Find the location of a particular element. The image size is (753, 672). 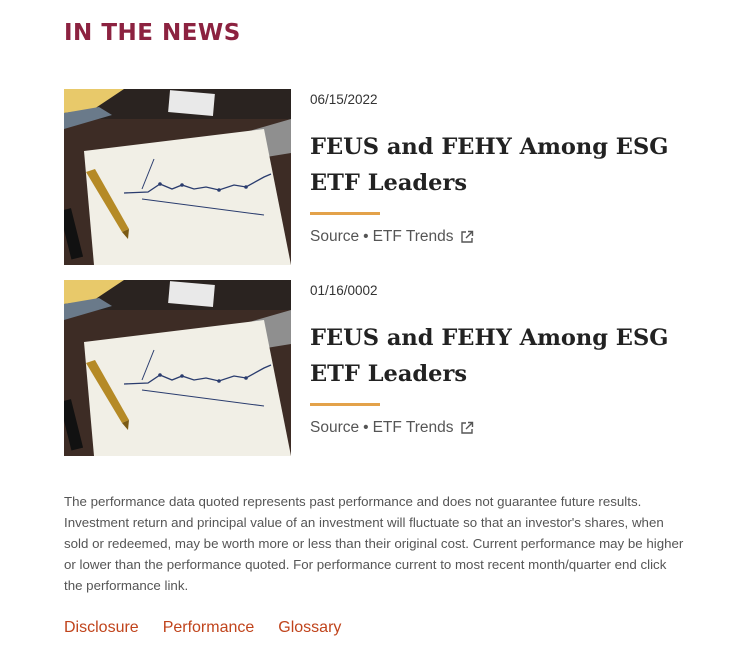

news-date: 06/15/2022 is located at coordinates (344, 99).